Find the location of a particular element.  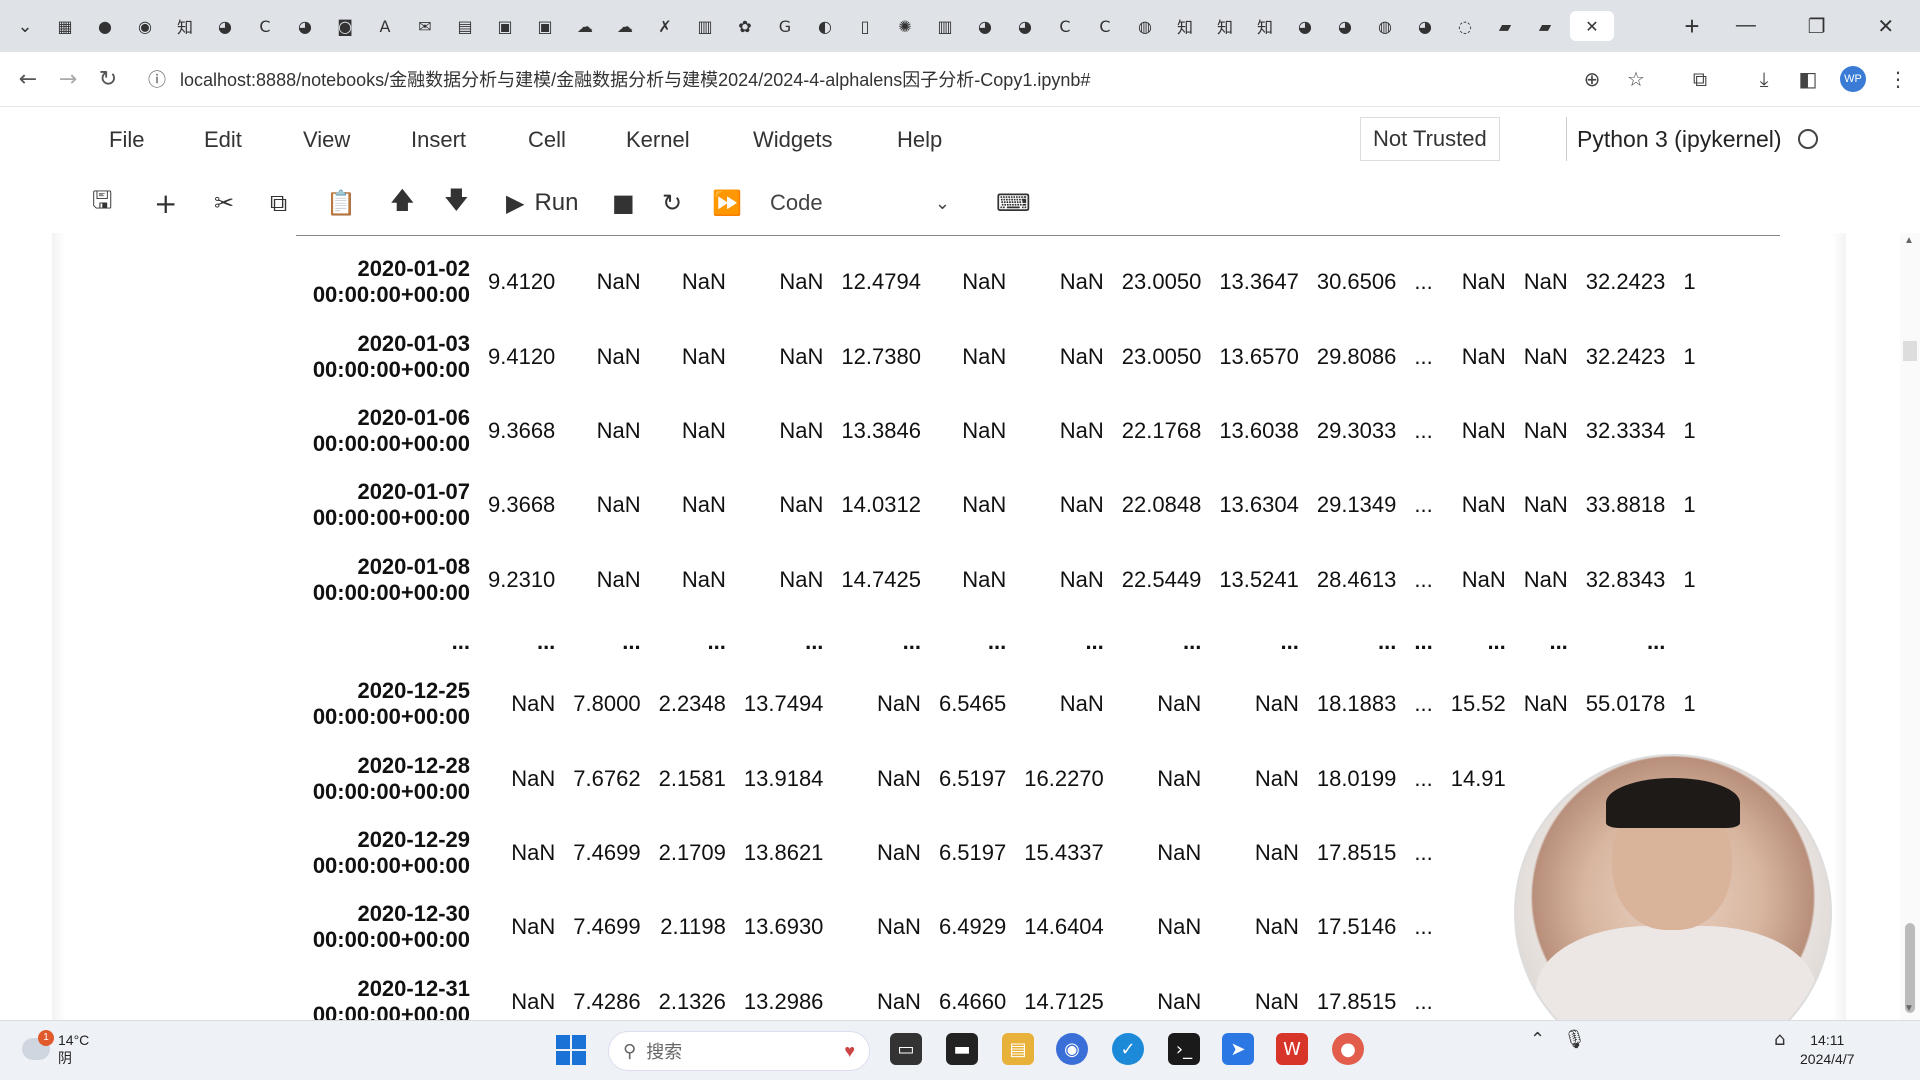

minimize-icon: — is located at coordinates (1746, 26).